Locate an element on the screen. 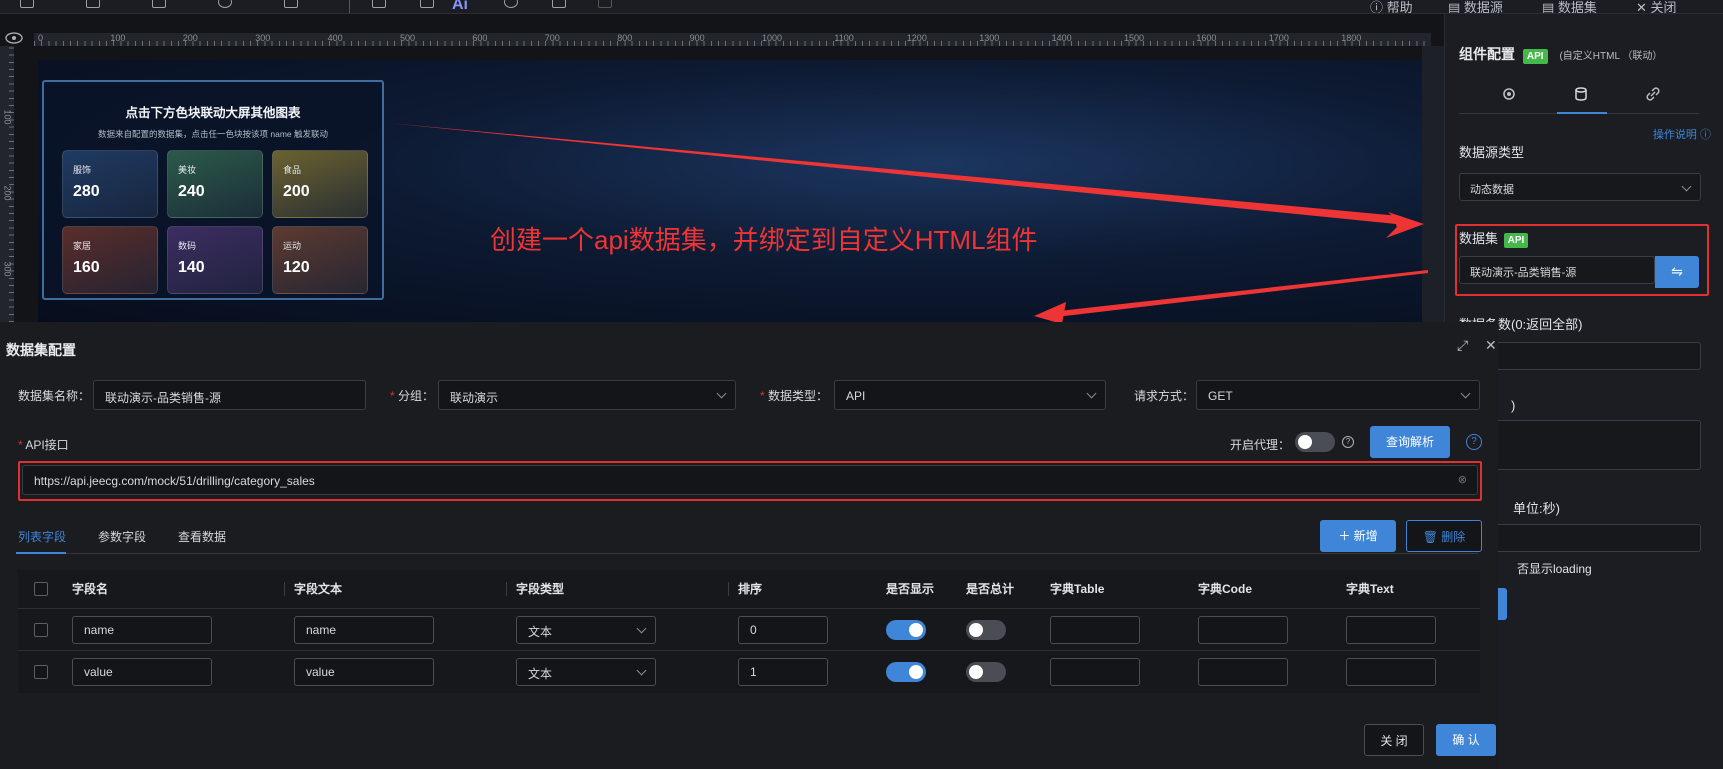 The width and height of the screenshot is (1723, 769). field-name-input-value: name is located at coordinates (99, 630).